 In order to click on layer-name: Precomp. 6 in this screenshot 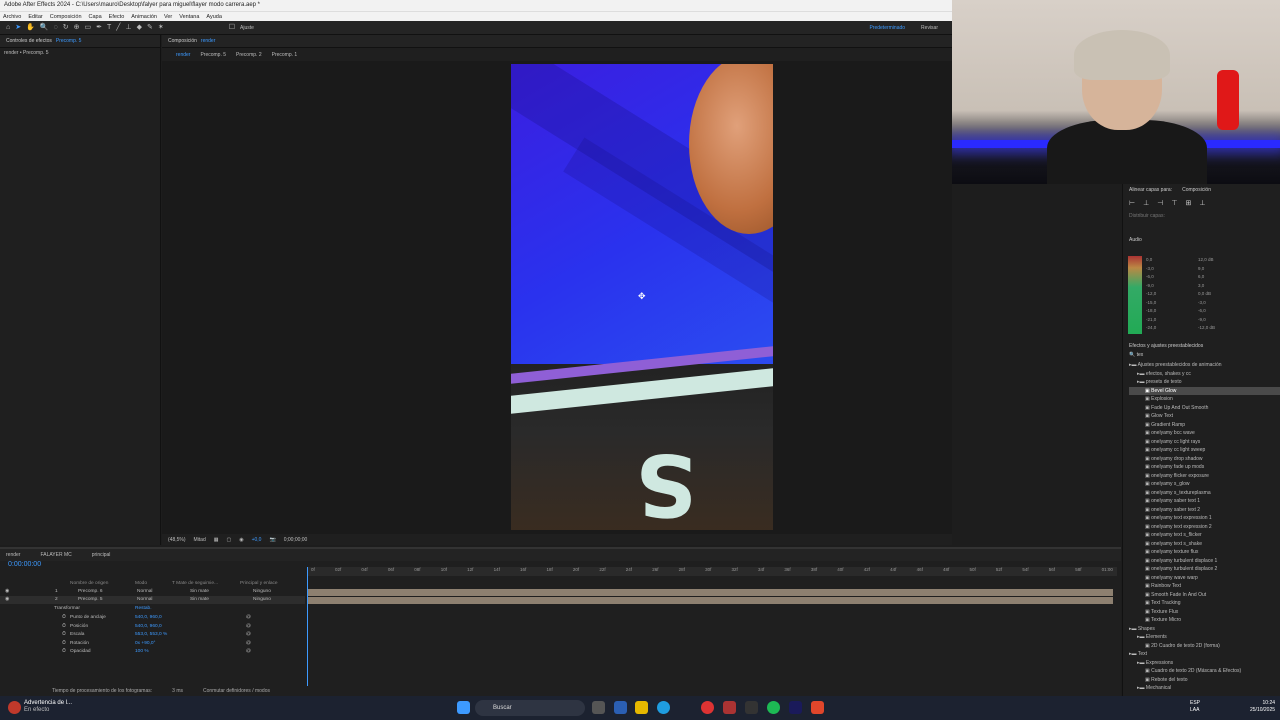, I will do `click(90, 592)`.